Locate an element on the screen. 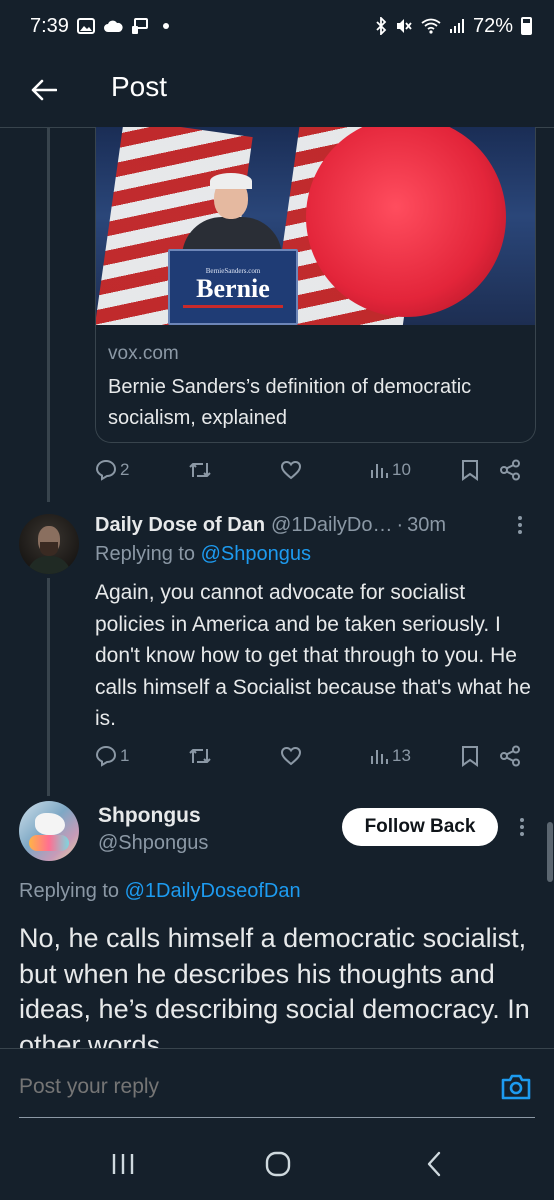 This screenshot has height=1200, width=554. replying-to-handle: @1DailyDoseofDan is located at coordinates (213, 891).